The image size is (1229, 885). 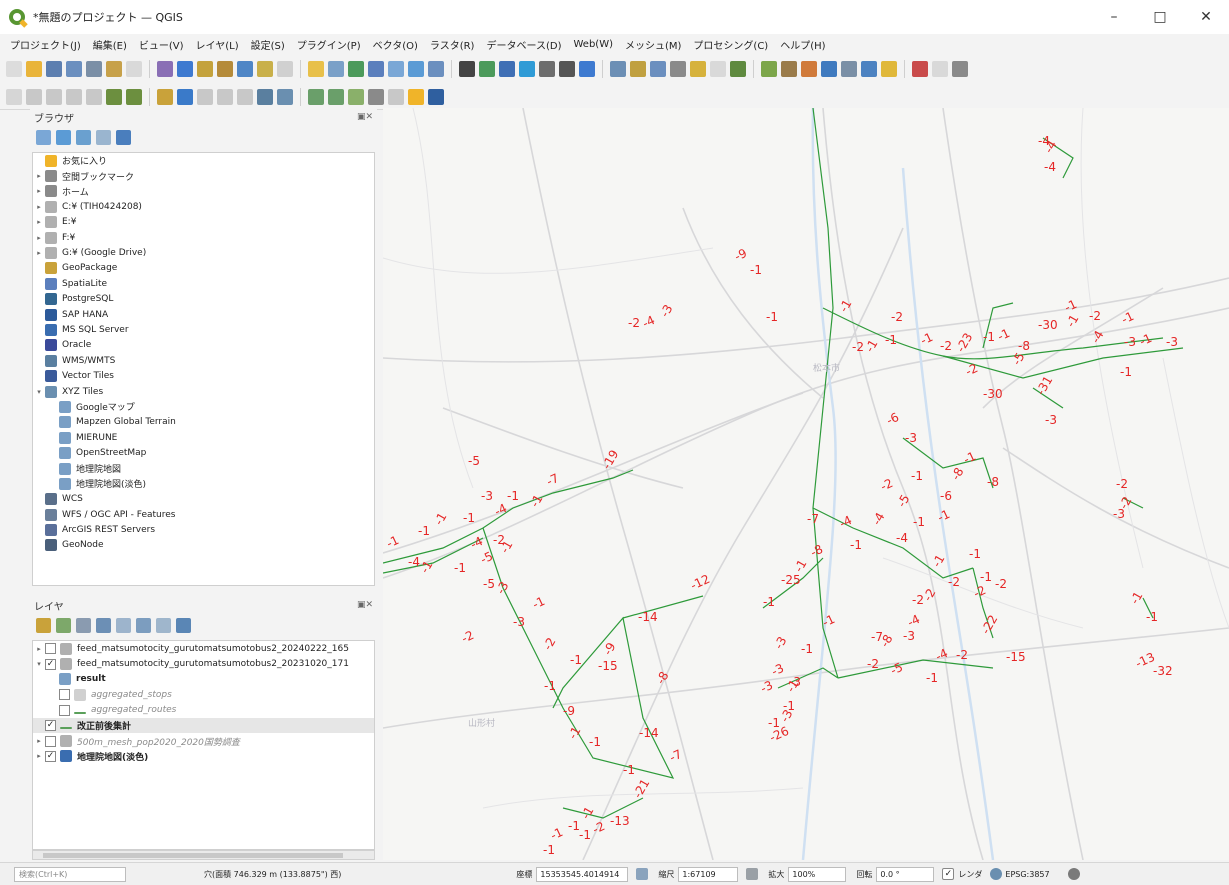 I want to click on expand-arrow-icon: ▾, so click(x=39, y=392).